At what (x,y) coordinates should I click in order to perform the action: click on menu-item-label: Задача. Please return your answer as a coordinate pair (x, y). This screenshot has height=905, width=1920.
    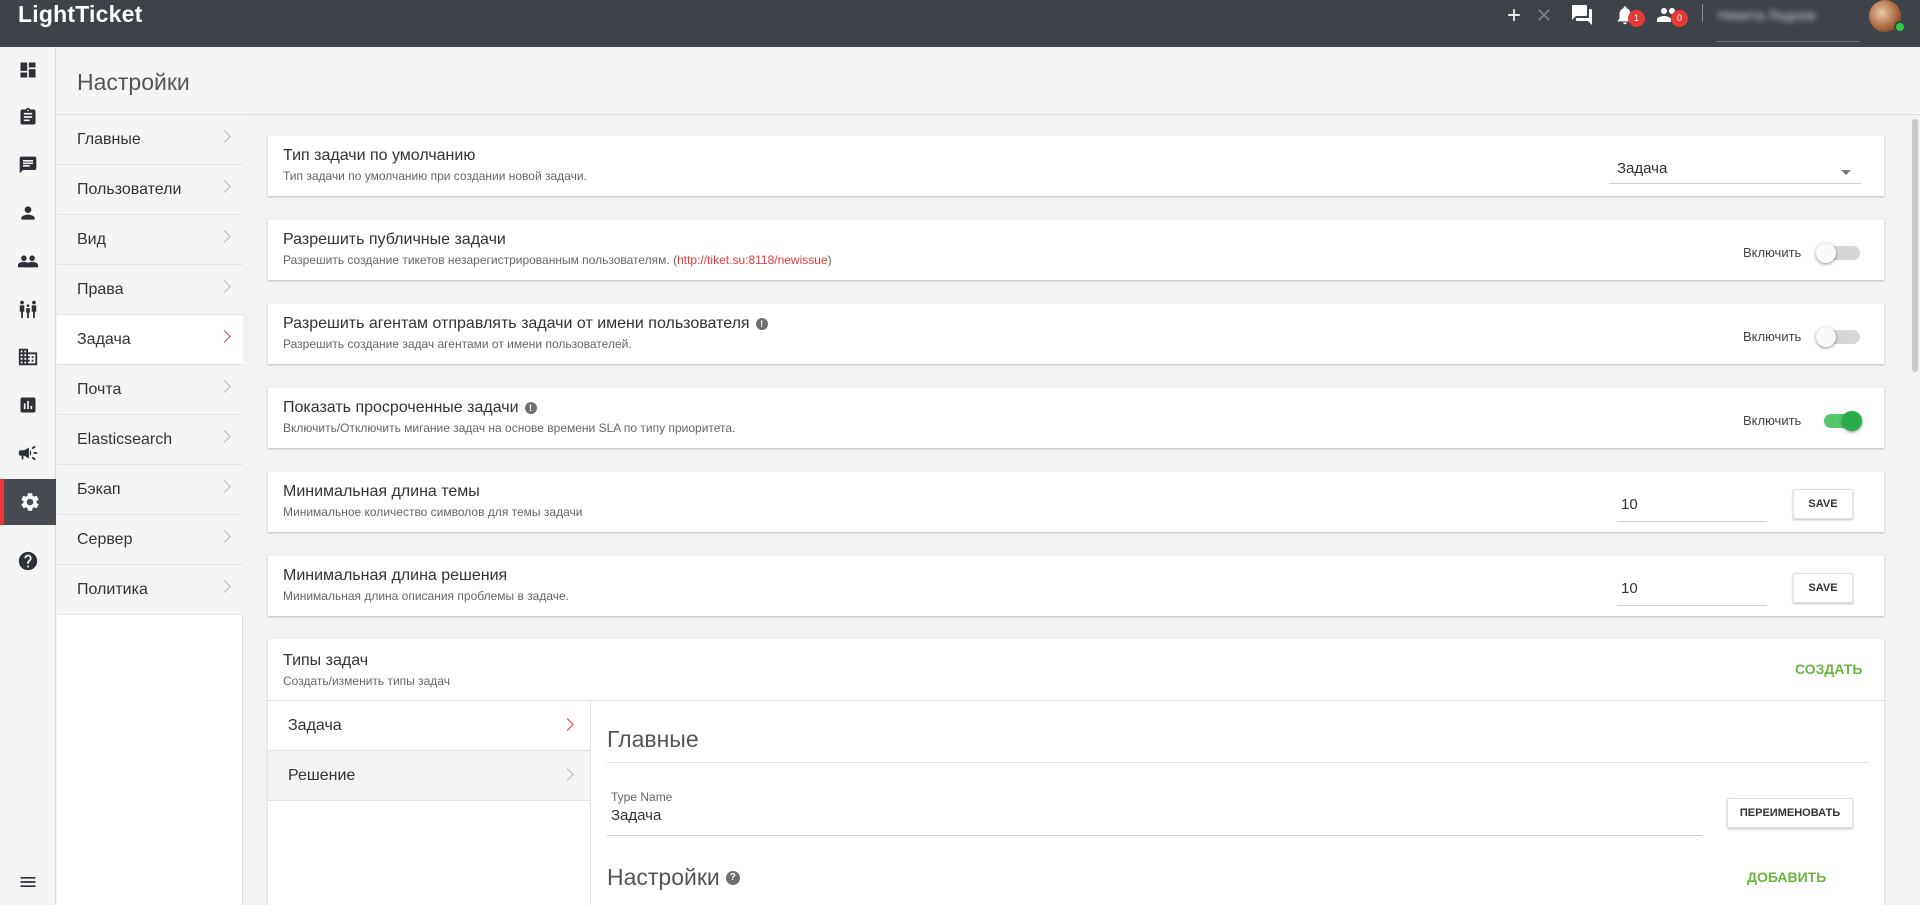
    Looking at the image, I should click on (104, 339).